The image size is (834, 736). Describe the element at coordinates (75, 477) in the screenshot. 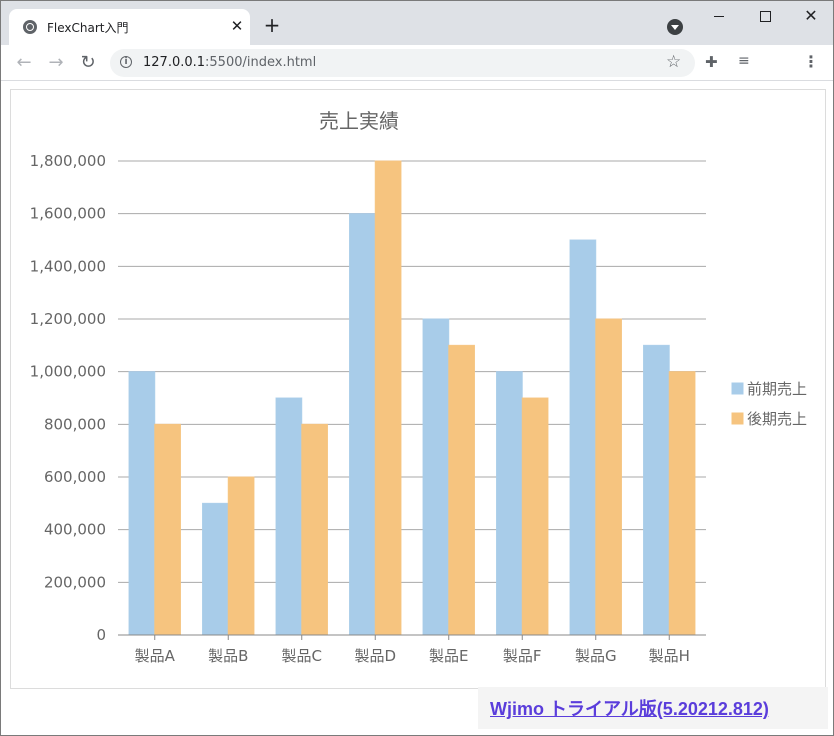

I see `y-tick-label: 600,000` at that location.